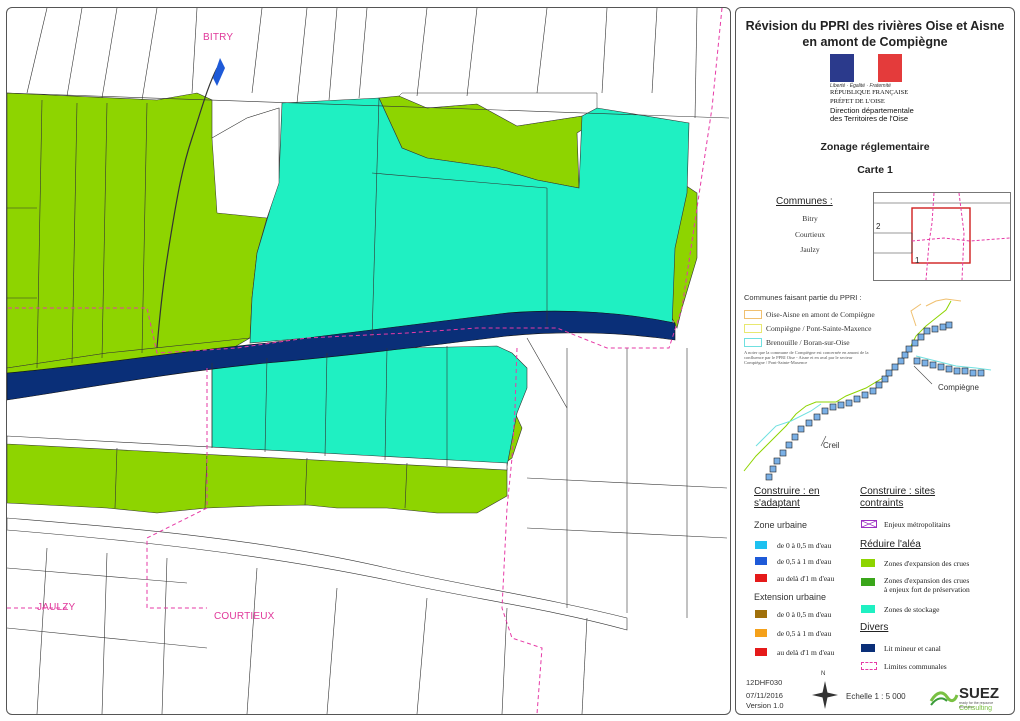 This screenshot has width=1020, height=721. I want to click on zones-stockage-swatch, so click(868, 609).